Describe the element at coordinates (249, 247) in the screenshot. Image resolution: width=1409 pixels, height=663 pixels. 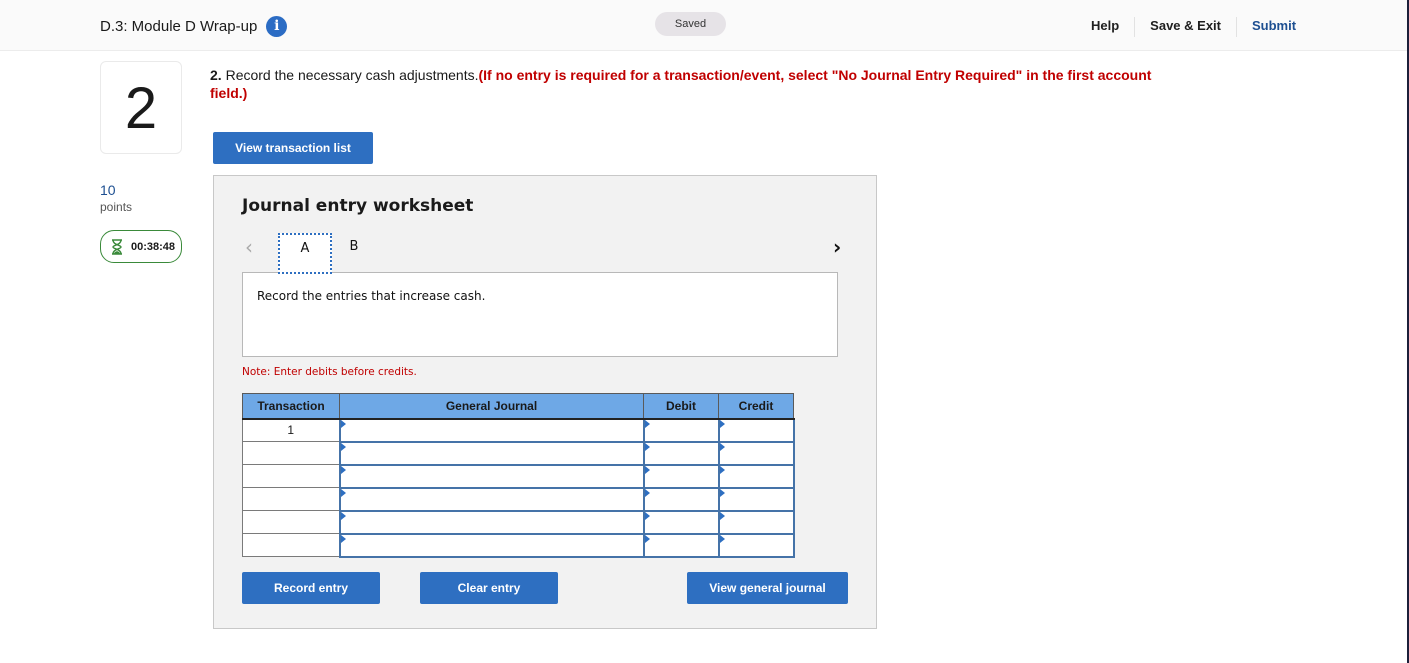
I see `chevron-left-icon: ‹` at that location.